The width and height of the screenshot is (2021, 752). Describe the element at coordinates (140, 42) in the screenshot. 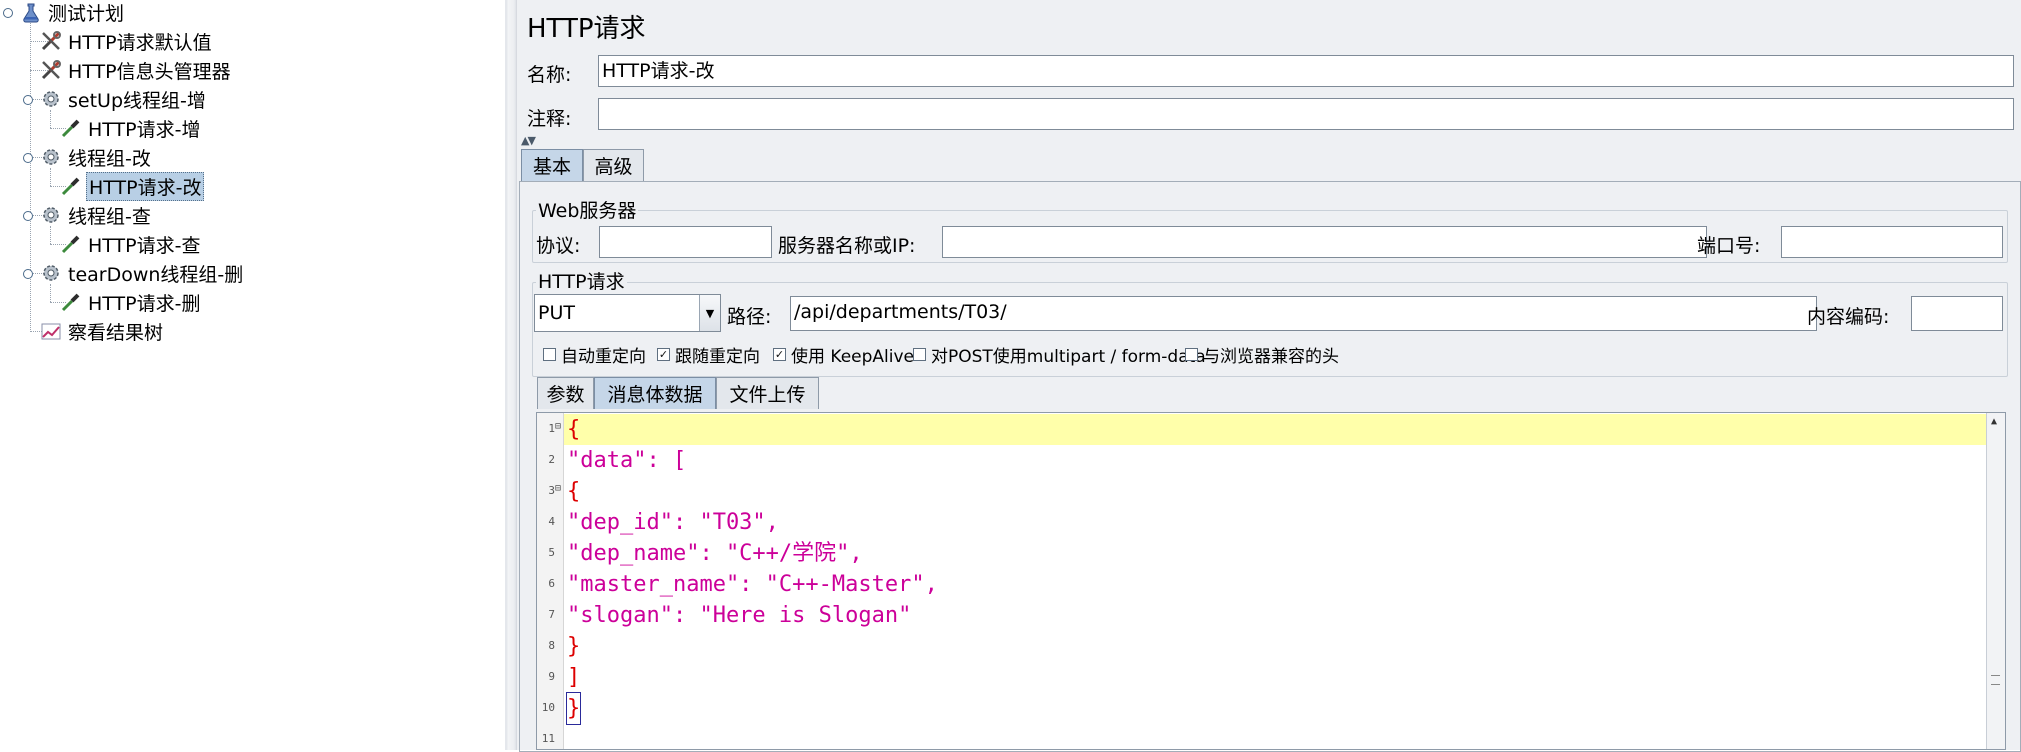

I see `tree-item-label: HTTP请求默认值` at that location.